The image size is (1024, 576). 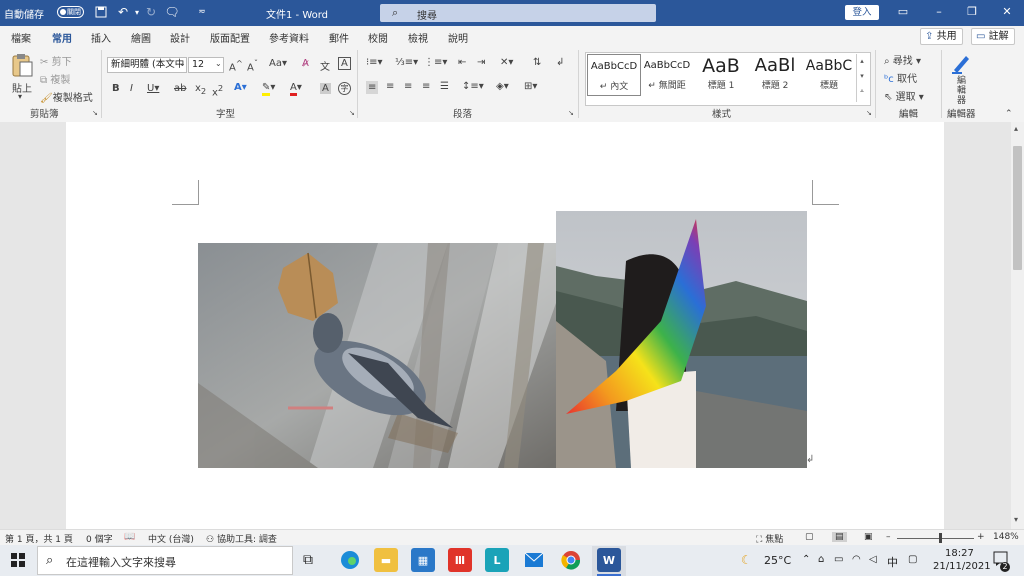 I want to click on change-case-button: Aa▾, so click(x=278, y=63).